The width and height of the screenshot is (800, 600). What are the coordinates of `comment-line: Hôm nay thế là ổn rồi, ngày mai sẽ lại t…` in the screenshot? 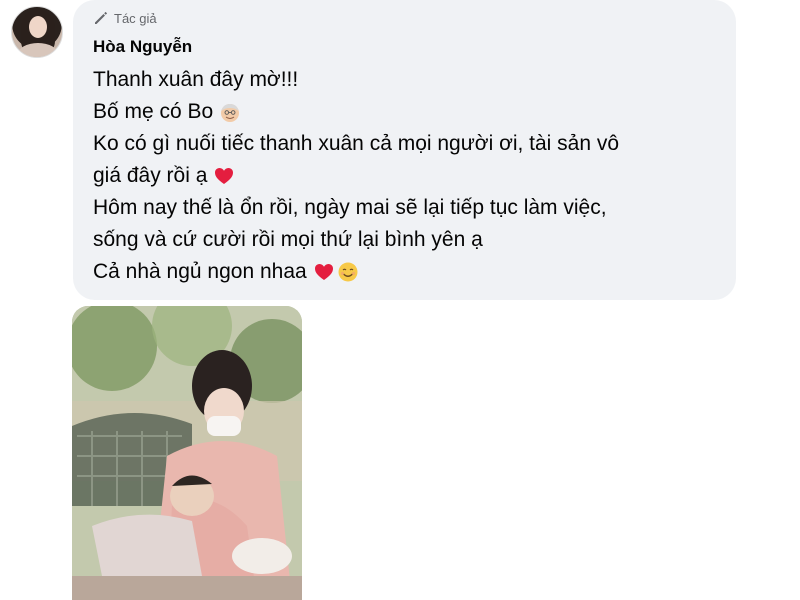 It's located at (408, 208).